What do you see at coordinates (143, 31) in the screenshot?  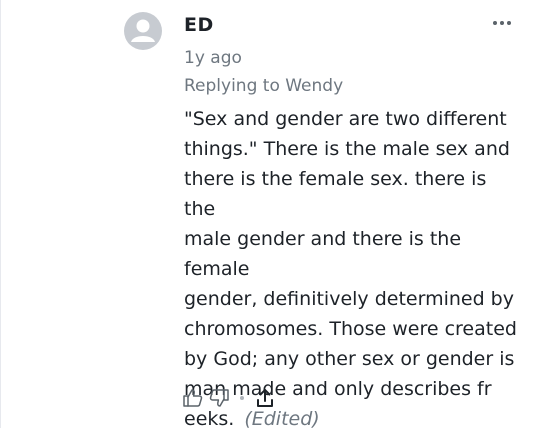 I see `avatar-icon` at bounding box center [143, 31].